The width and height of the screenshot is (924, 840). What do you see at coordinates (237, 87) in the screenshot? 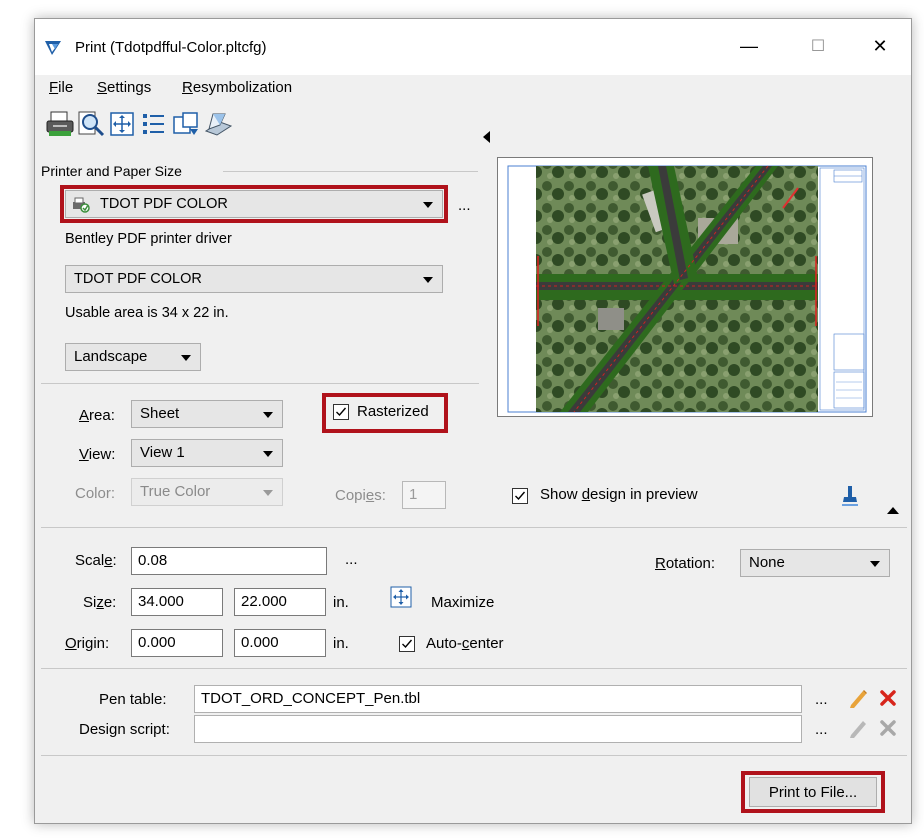
I see `menu-resymbolization: Resymbolization` at bounding box center [237, 87].